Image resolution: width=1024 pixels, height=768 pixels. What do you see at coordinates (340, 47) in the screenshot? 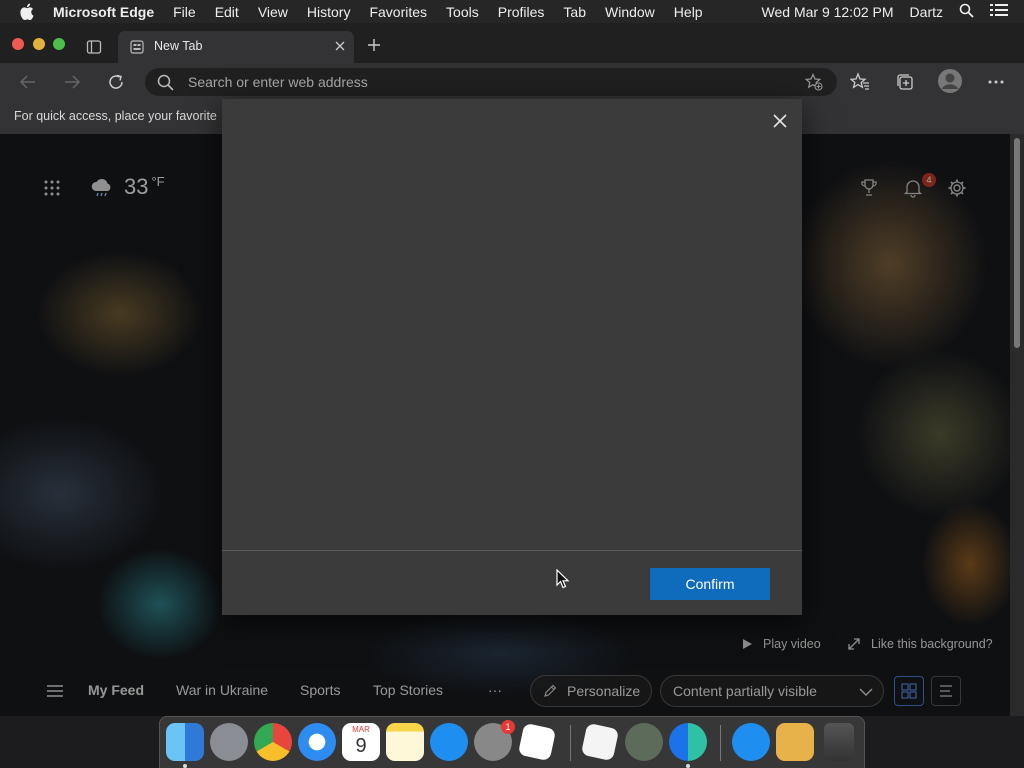
I see `tab-close-icon` at bounding box center [340, 47].